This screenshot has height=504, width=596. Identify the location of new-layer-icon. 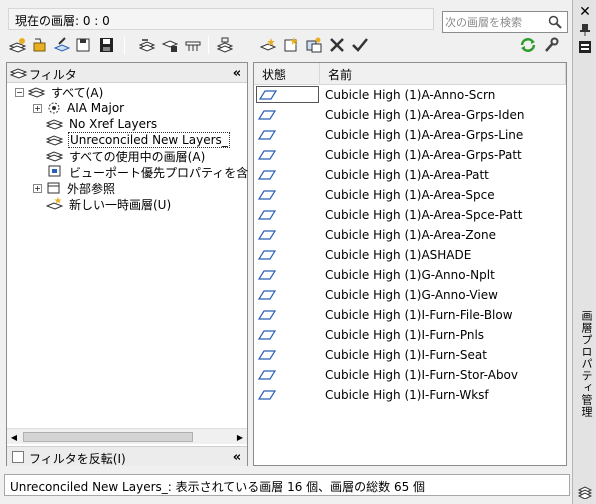
(268, 45).